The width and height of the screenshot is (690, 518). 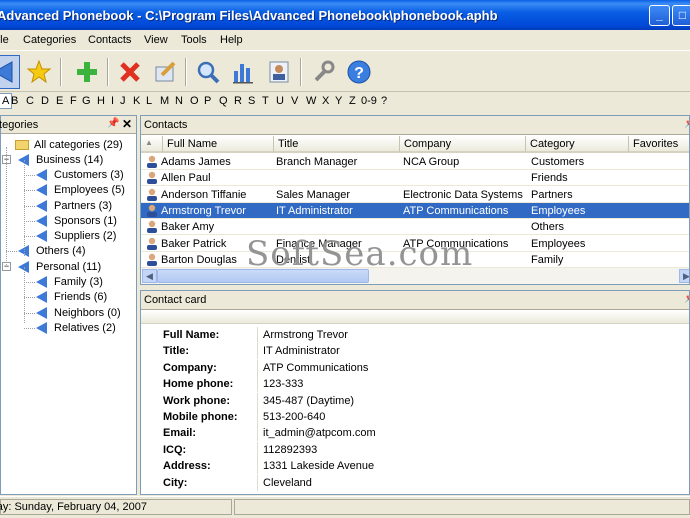 I want to click on delete-icon, so click(x=130, y=72).